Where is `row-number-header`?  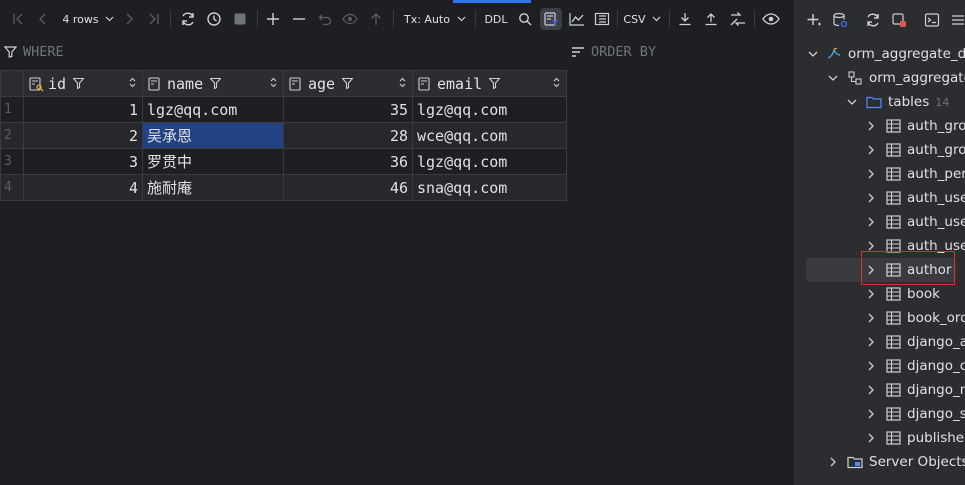 row-number-header is located at coordinates (12, 83).